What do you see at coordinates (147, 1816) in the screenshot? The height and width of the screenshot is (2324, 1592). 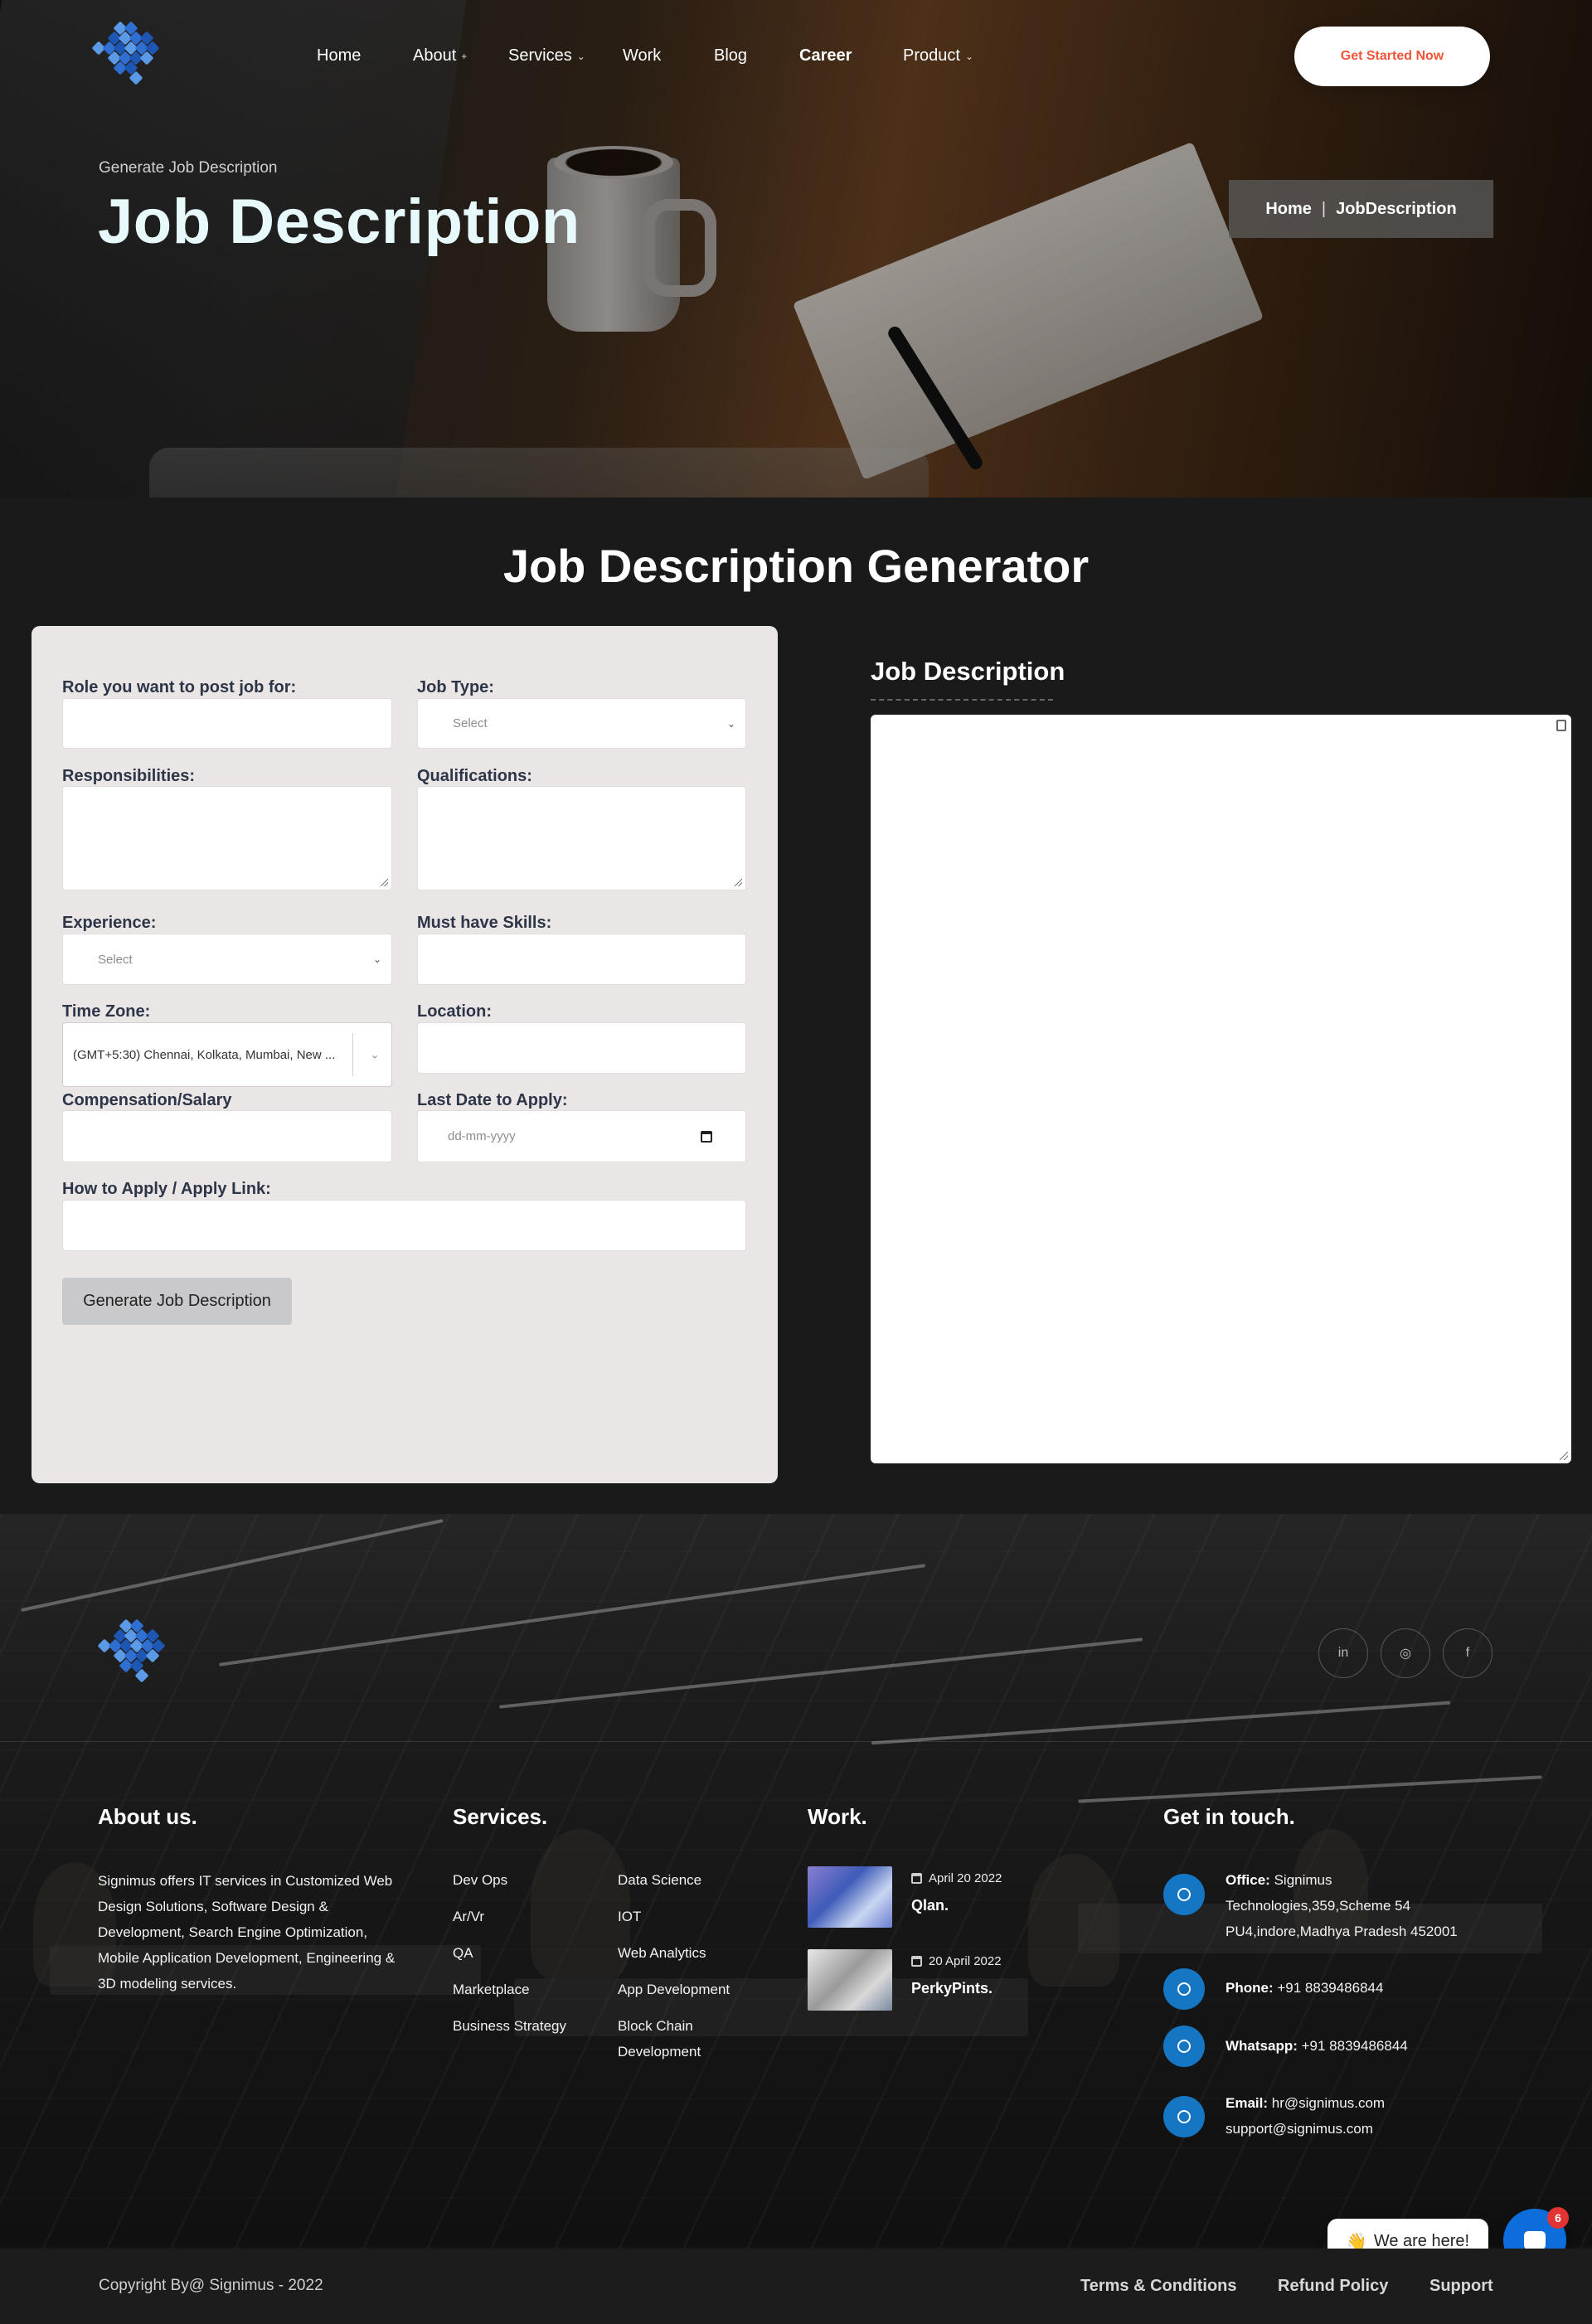 I see `about-title: About us.` at bounding box center [147, 1816].